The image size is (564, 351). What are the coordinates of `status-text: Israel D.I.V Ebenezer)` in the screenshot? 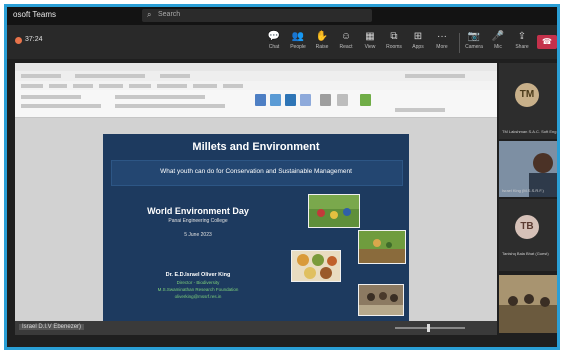 It's located at (52, 327).